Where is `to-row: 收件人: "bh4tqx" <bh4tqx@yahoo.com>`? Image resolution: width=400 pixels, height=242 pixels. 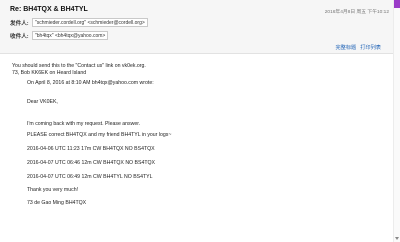
to-row: 收件人: "bh4tqx" <bh4tqx@yahoo.com> is located at coordinates (59, 35).